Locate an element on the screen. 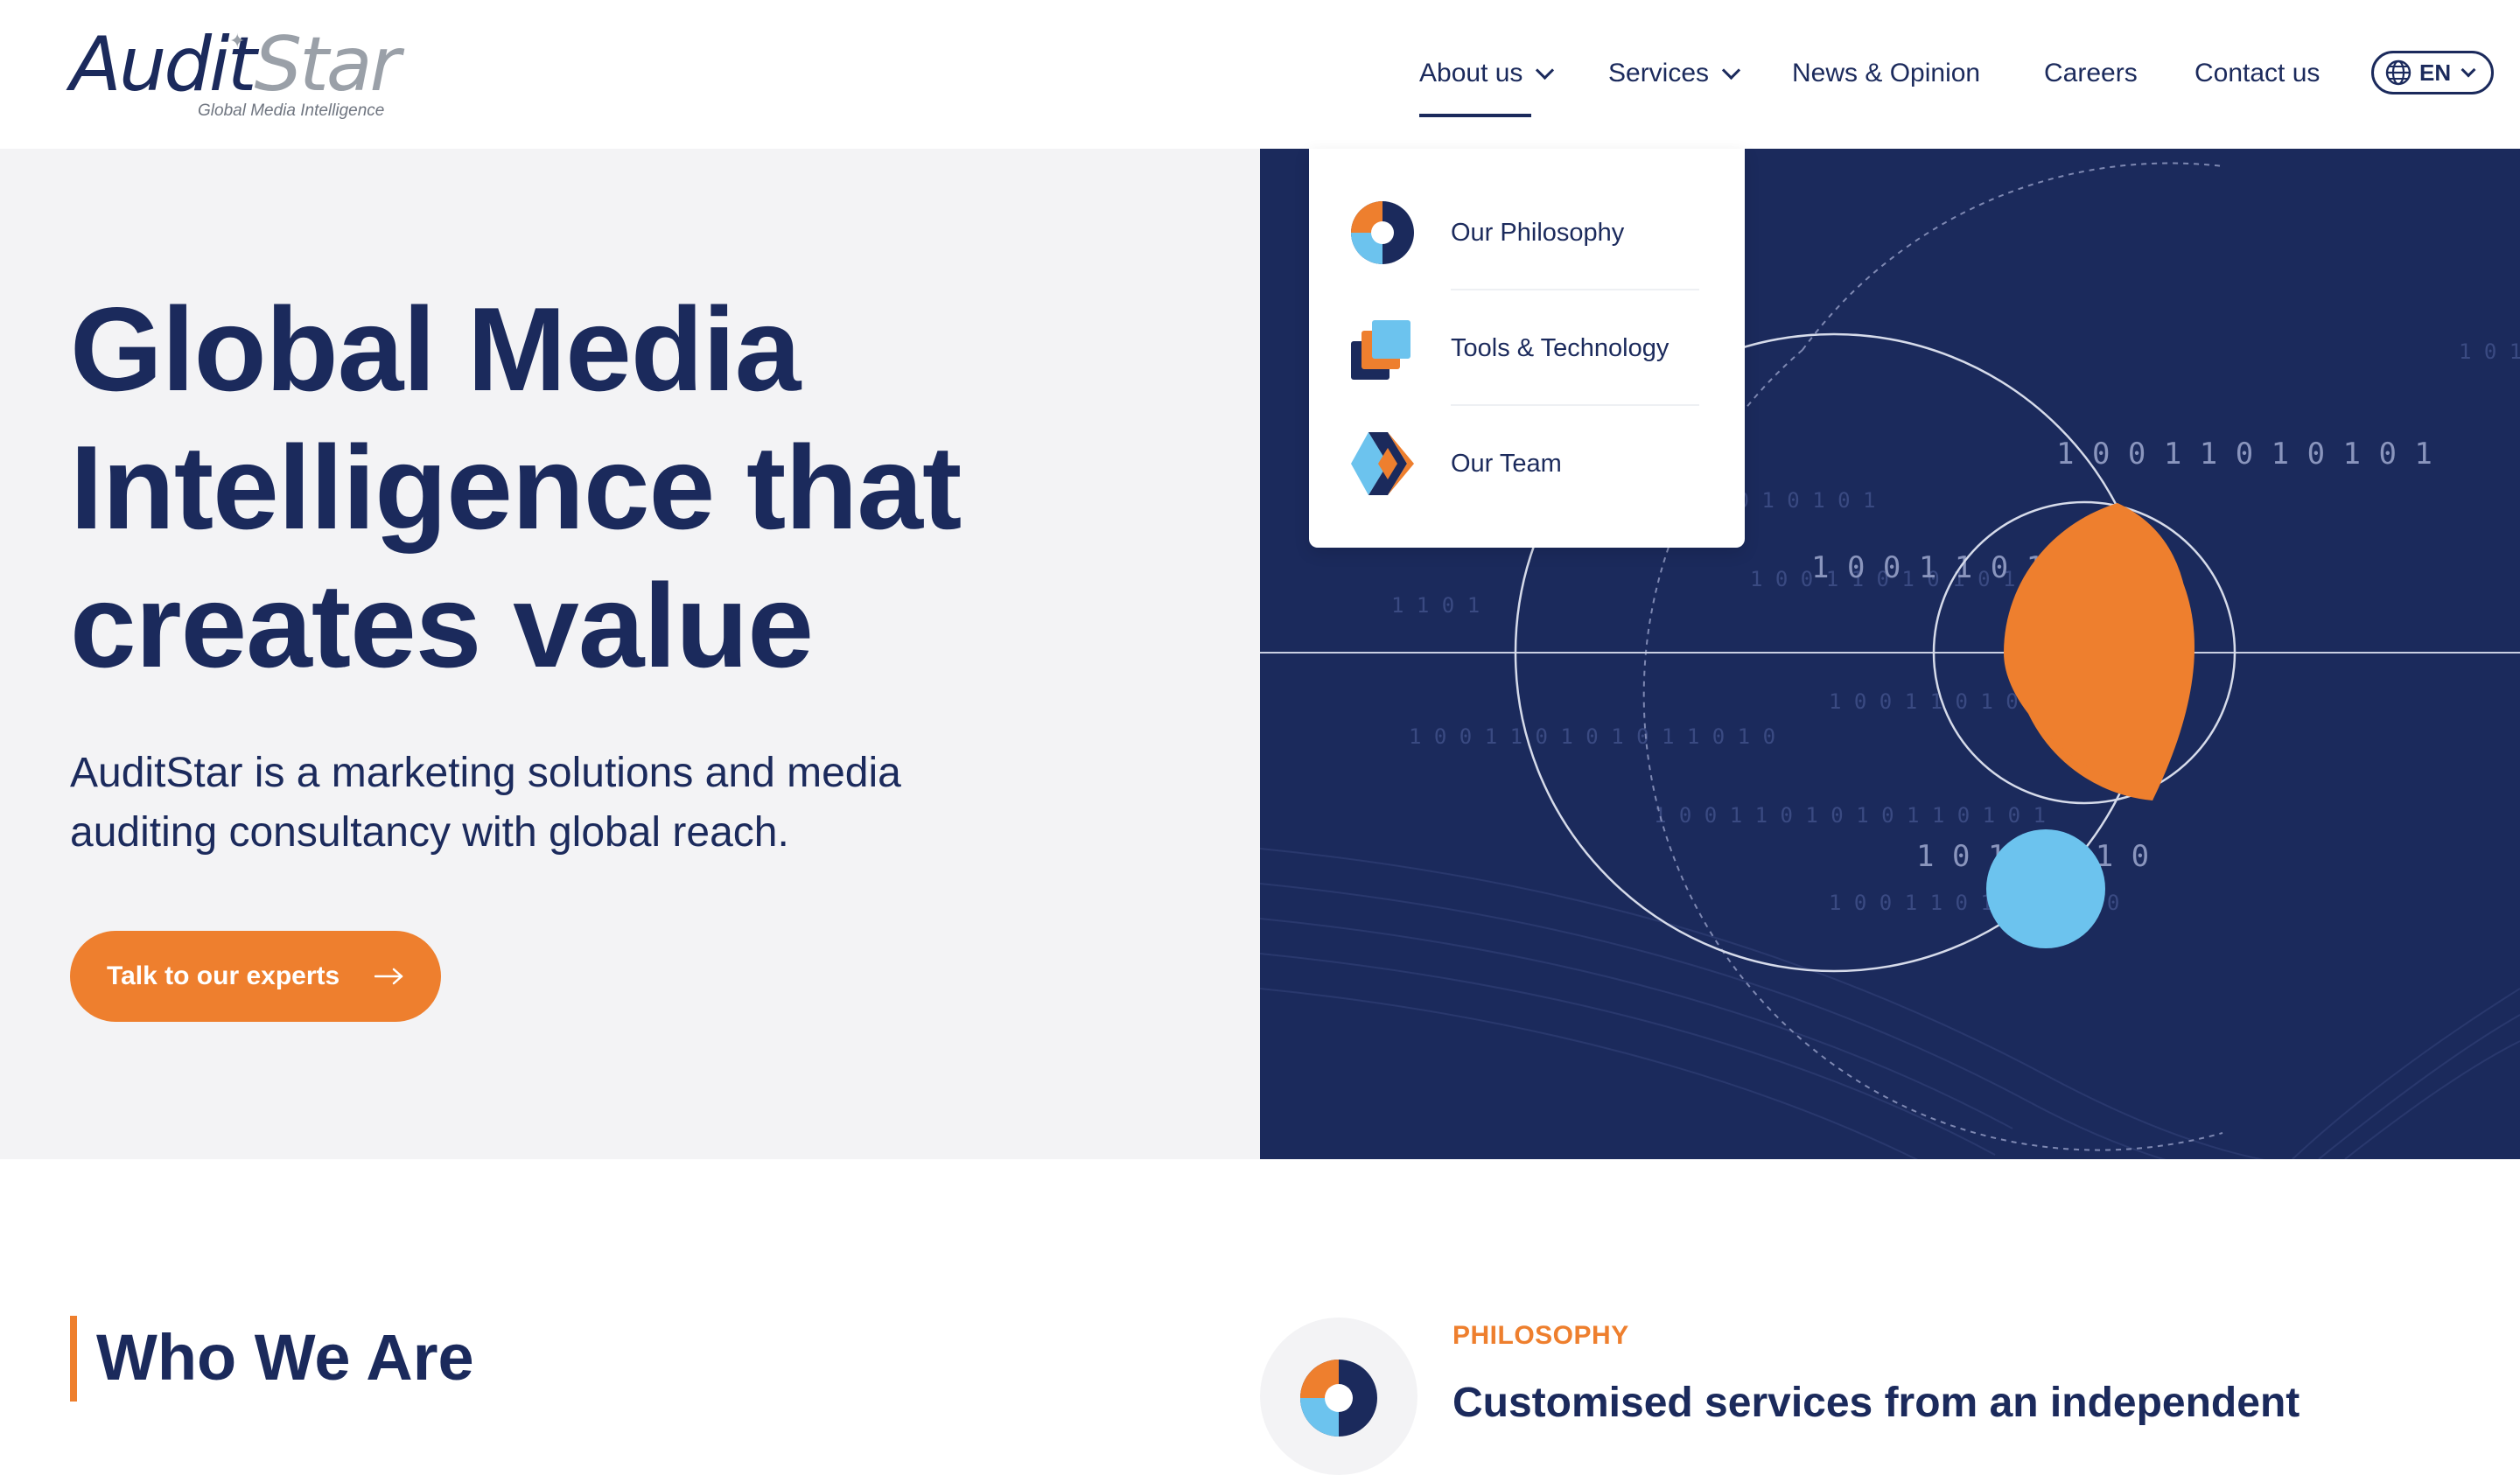  nav-careers: Careers is located at coordinates (2091, 73).